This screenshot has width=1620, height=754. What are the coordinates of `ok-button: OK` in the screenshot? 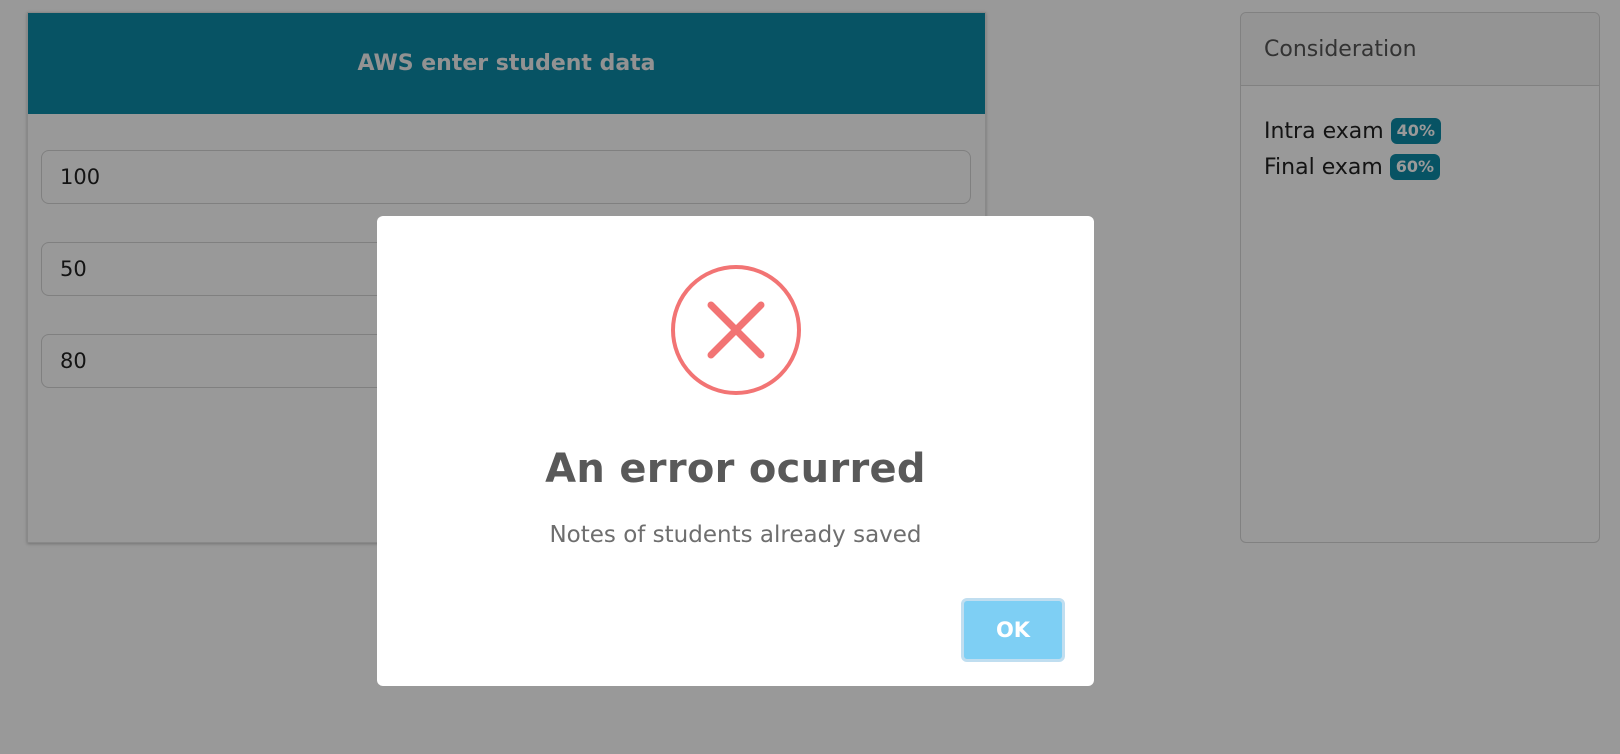 It's located at (1013, 630).